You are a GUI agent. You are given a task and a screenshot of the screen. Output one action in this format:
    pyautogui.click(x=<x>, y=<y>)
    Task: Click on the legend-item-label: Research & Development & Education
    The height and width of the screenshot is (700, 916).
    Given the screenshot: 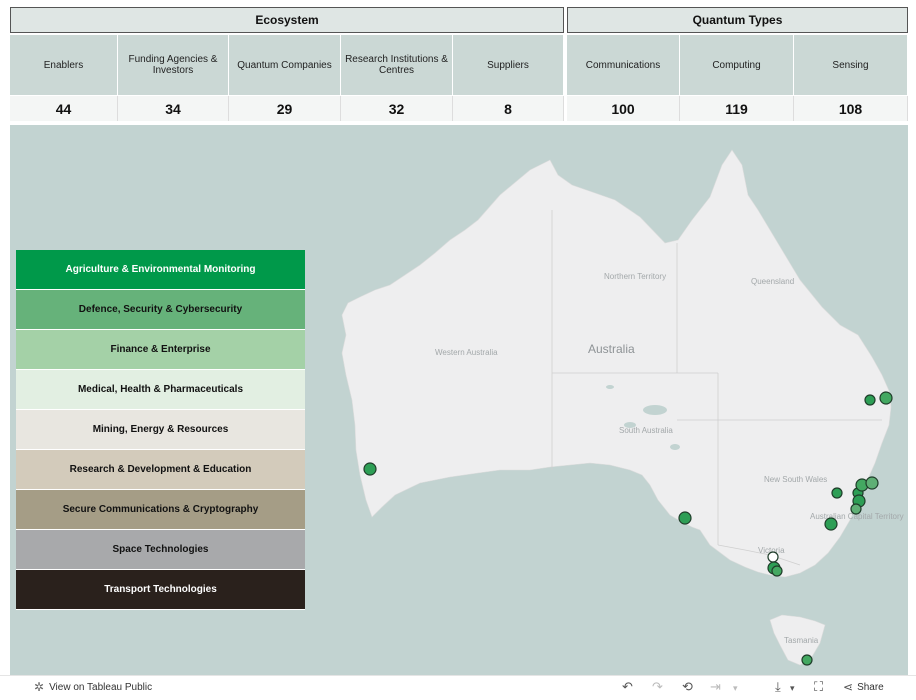 What is the action you would take?
    pyautogui.click(x=160, y=469)
    